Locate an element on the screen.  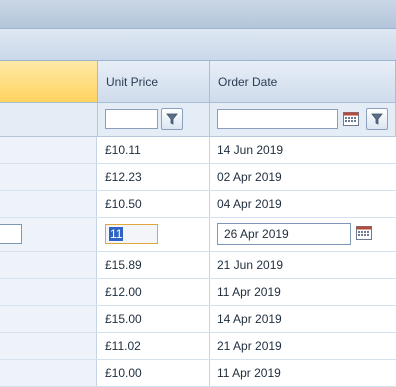
first-cell-editor is located at coordinates (11, 234).